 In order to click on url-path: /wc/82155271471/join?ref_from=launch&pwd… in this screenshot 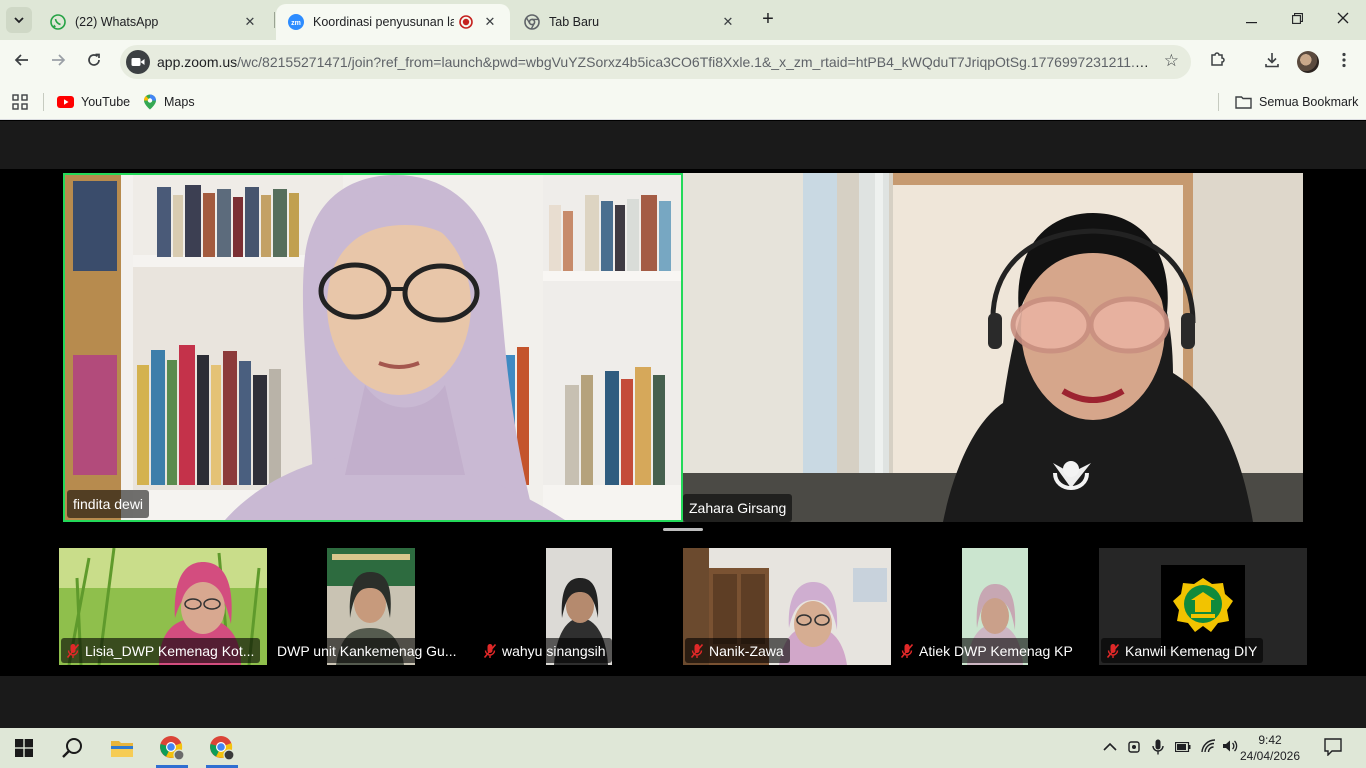, I will do `click(694, 62)`.